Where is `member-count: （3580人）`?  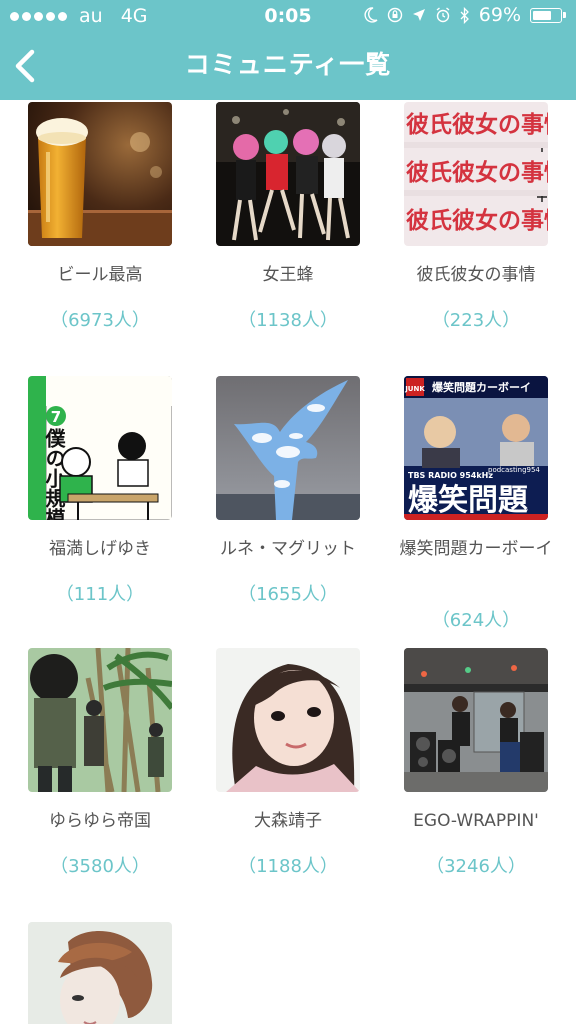
member-count: （3580人） is located at coordinates (100, 866).